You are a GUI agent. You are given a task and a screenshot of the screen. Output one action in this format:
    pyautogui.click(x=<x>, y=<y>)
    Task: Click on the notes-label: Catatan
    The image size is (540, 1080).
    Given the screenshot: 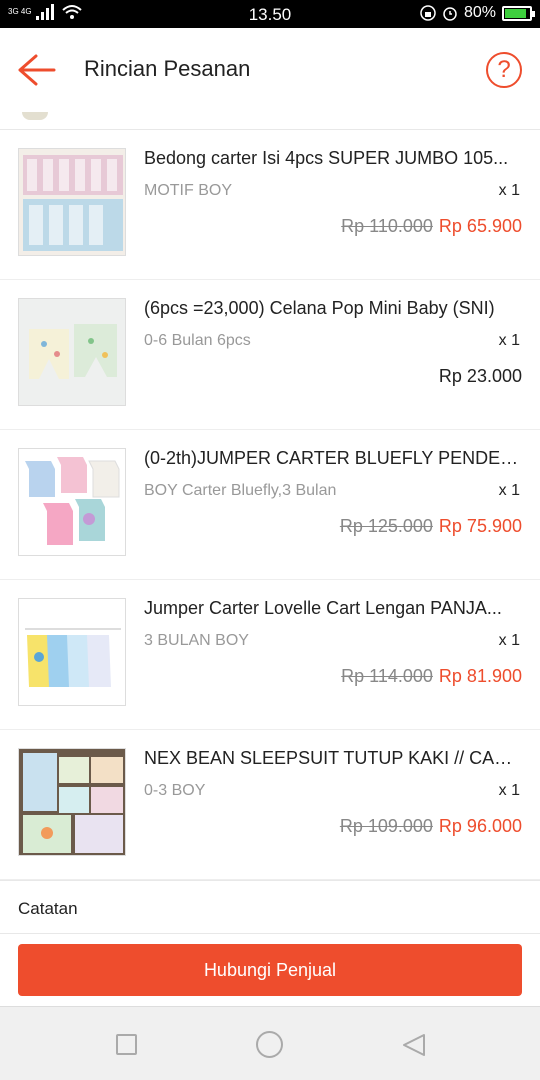 What is the action you would take?
    pyautogui.click(x=48, y=908)
    